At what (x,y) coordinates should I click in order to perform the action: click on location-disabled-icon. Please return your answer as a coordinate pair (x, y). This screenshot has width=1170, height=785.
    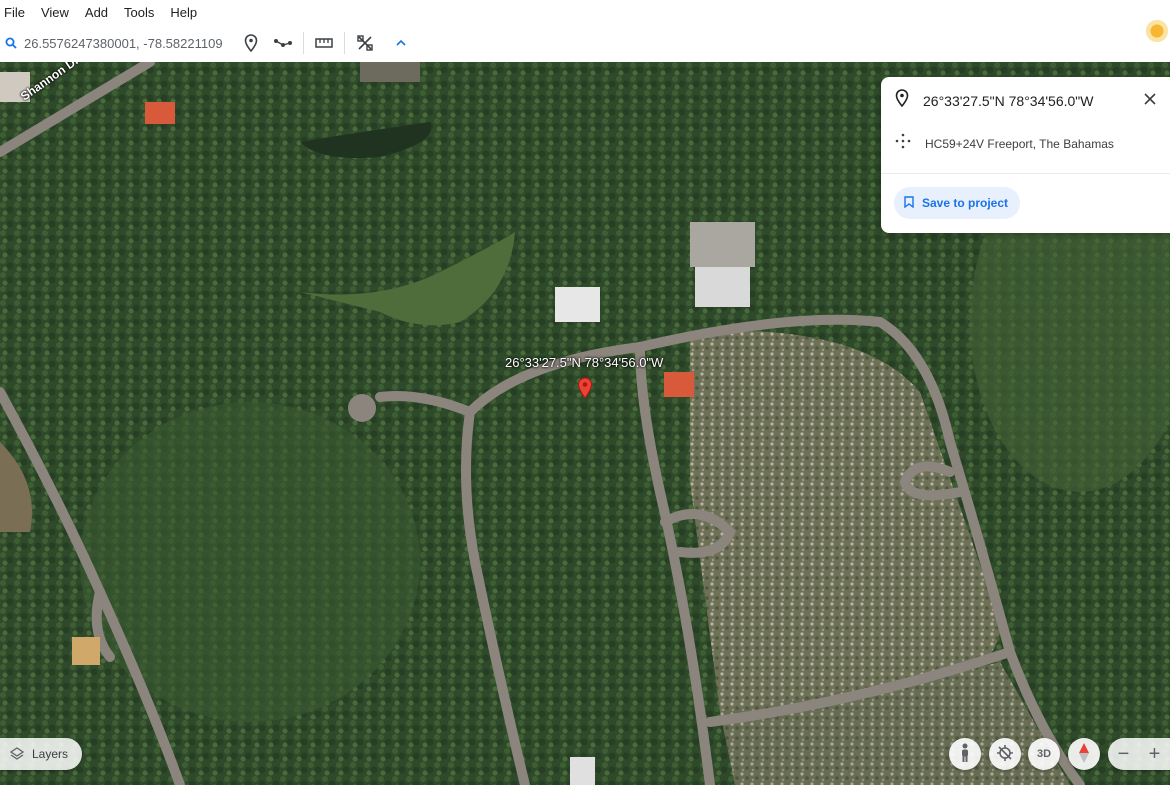
    Looking at the image, I should click on (1005, 754).